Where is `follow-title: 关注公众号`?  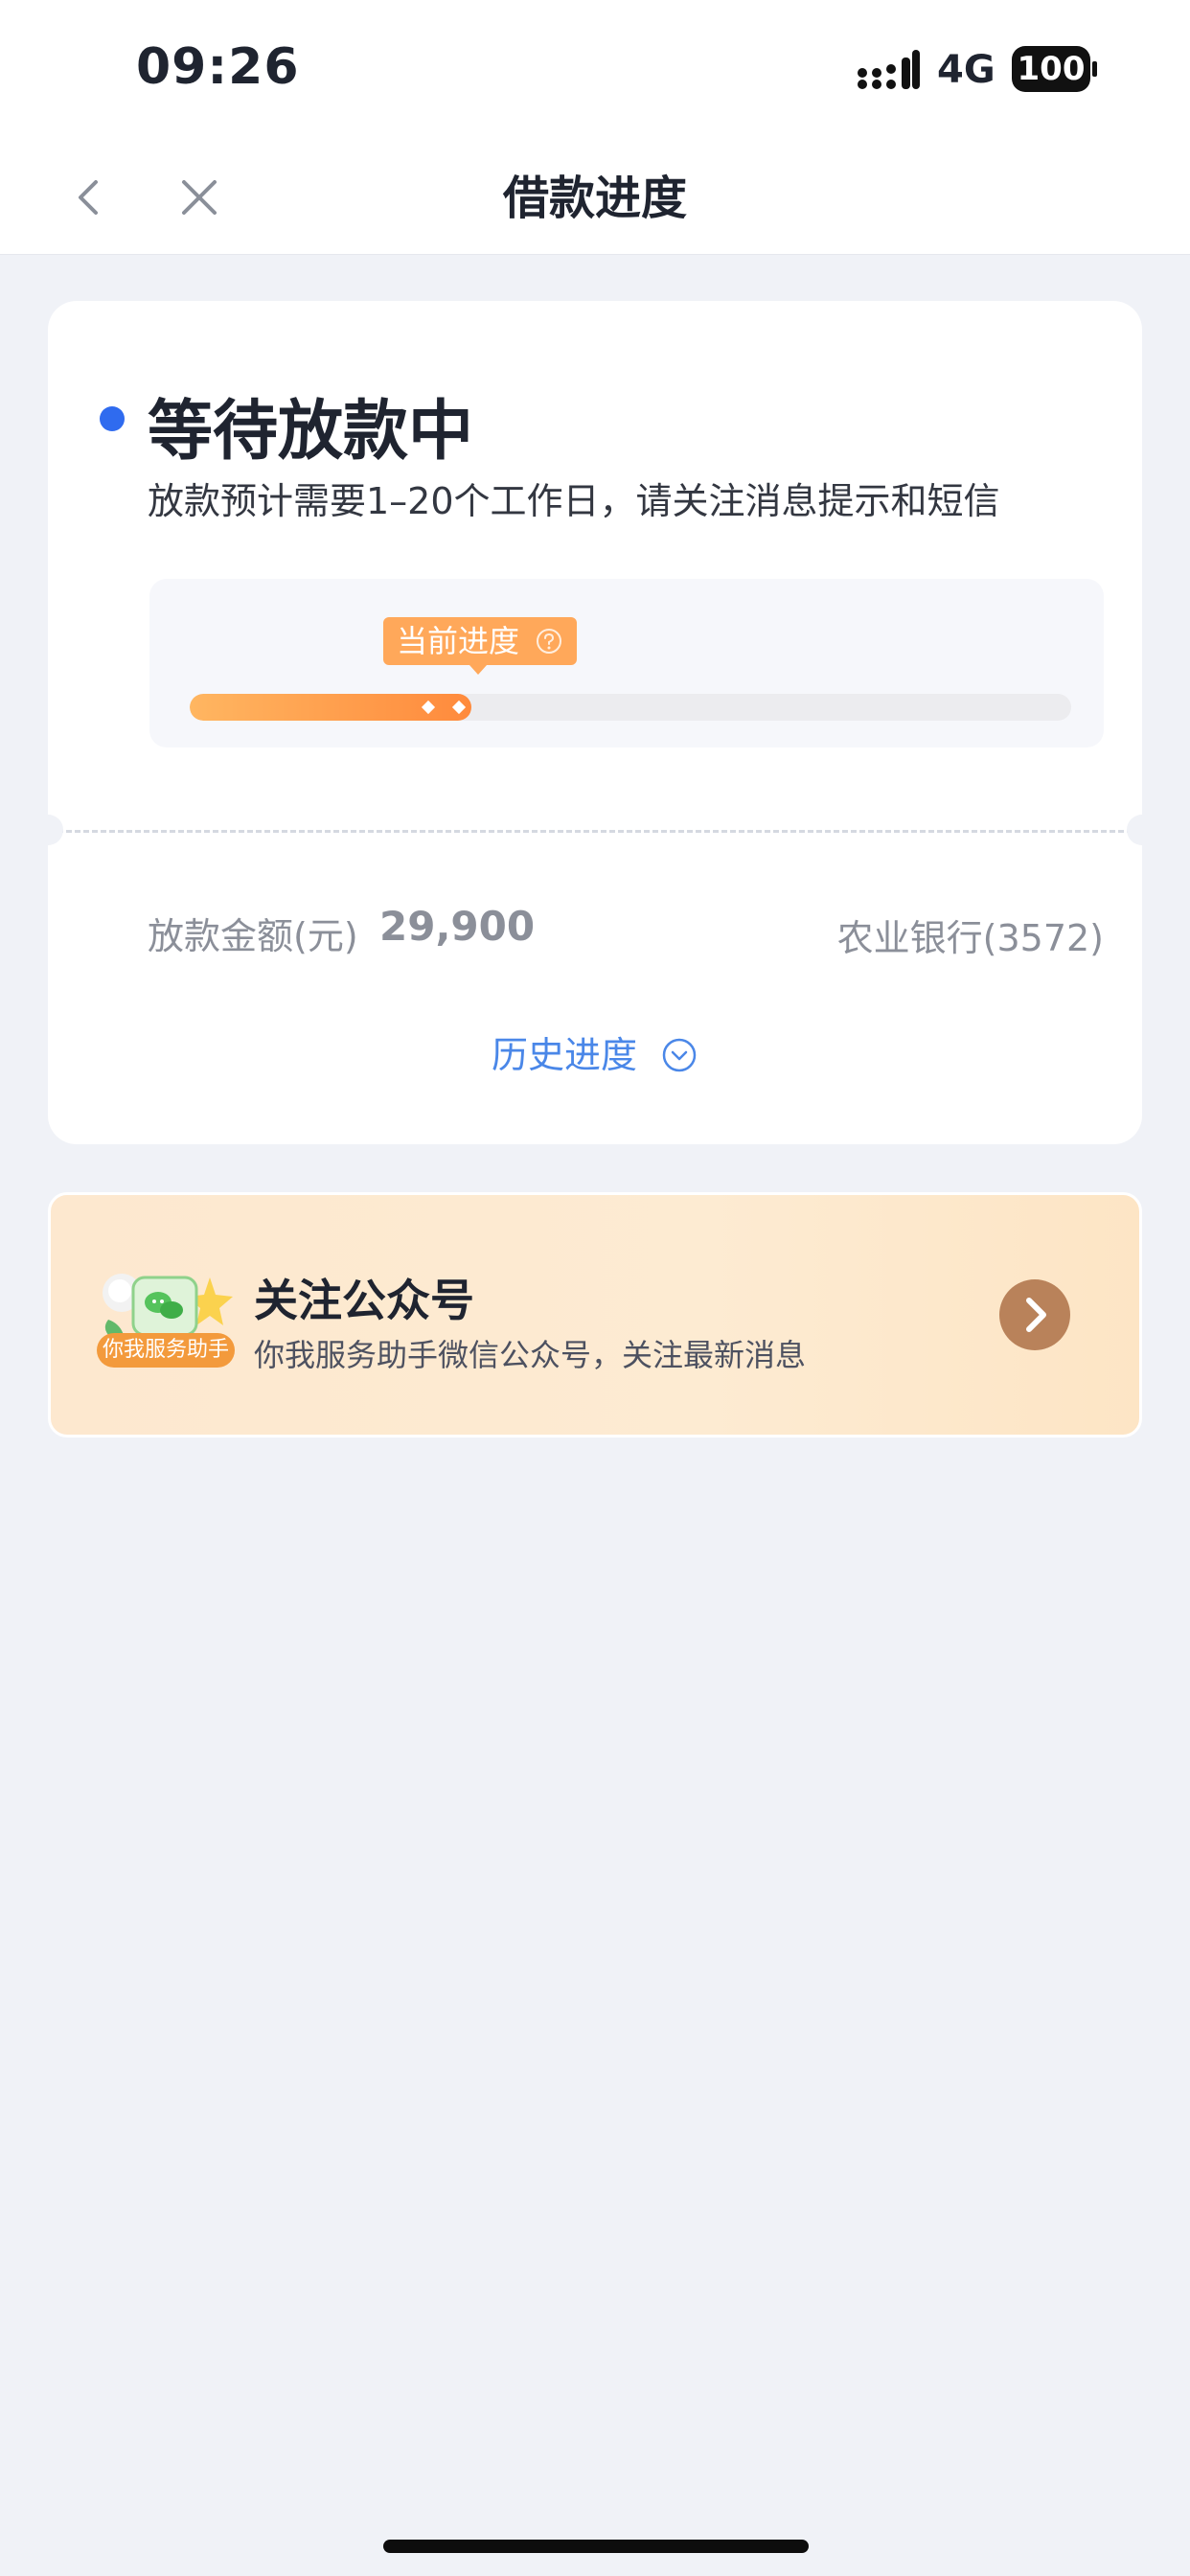
follow-title: 关注公众号 is located at coordinates (364, 1300).